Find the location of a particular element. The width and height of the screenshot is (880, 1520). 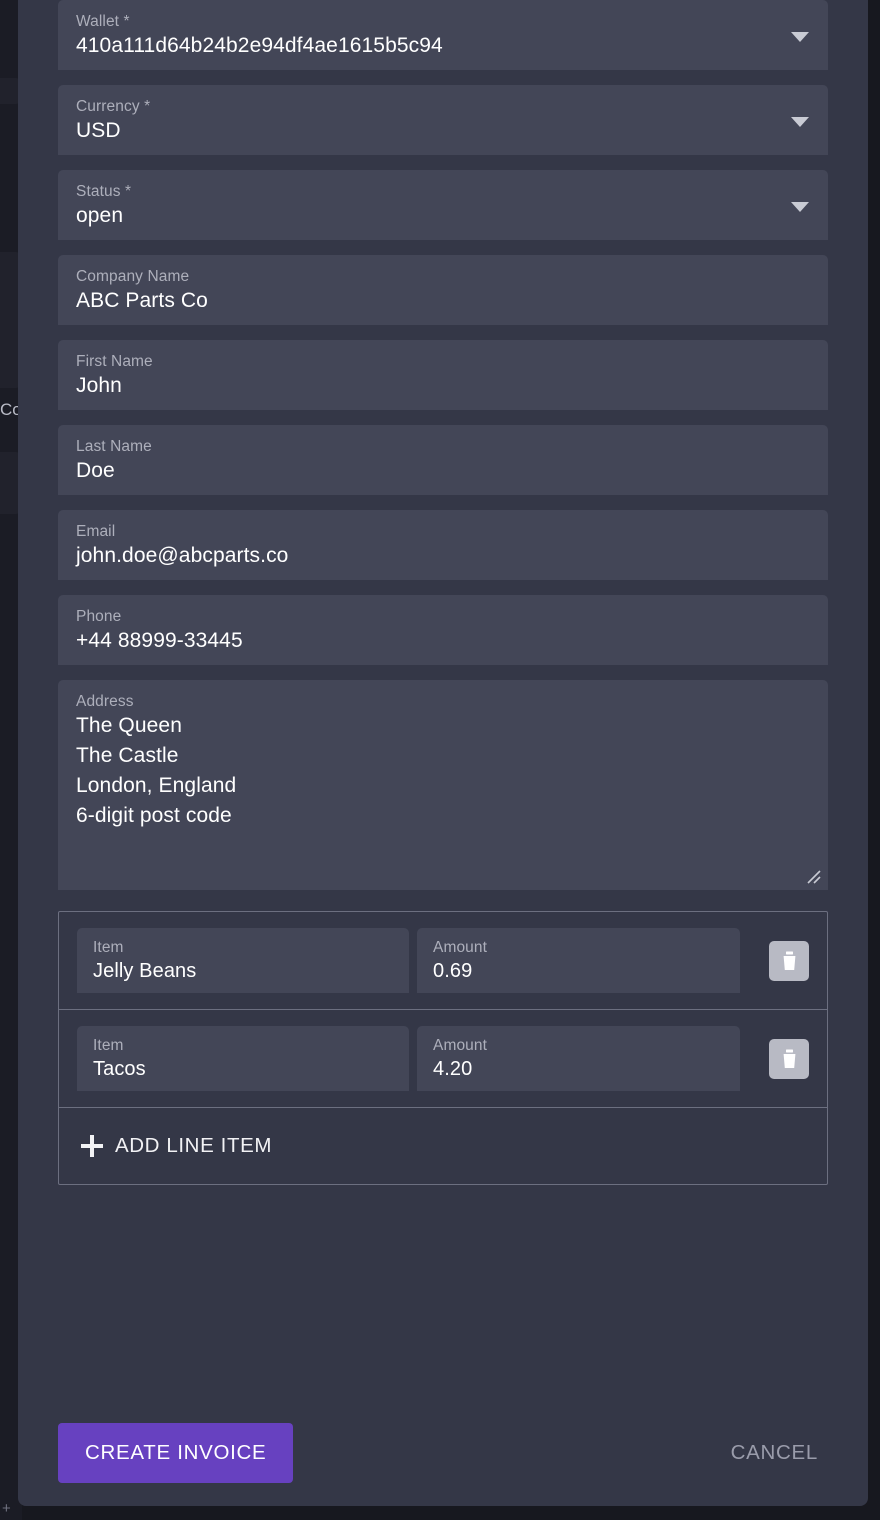

background-plus-icon: + is located at coordinates (6, 1508).